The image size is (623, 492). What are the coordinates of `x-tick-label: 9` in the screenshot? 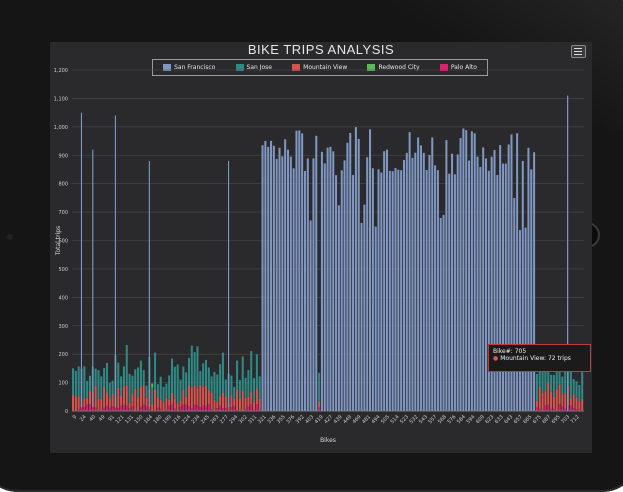 It's located at (75, 417).